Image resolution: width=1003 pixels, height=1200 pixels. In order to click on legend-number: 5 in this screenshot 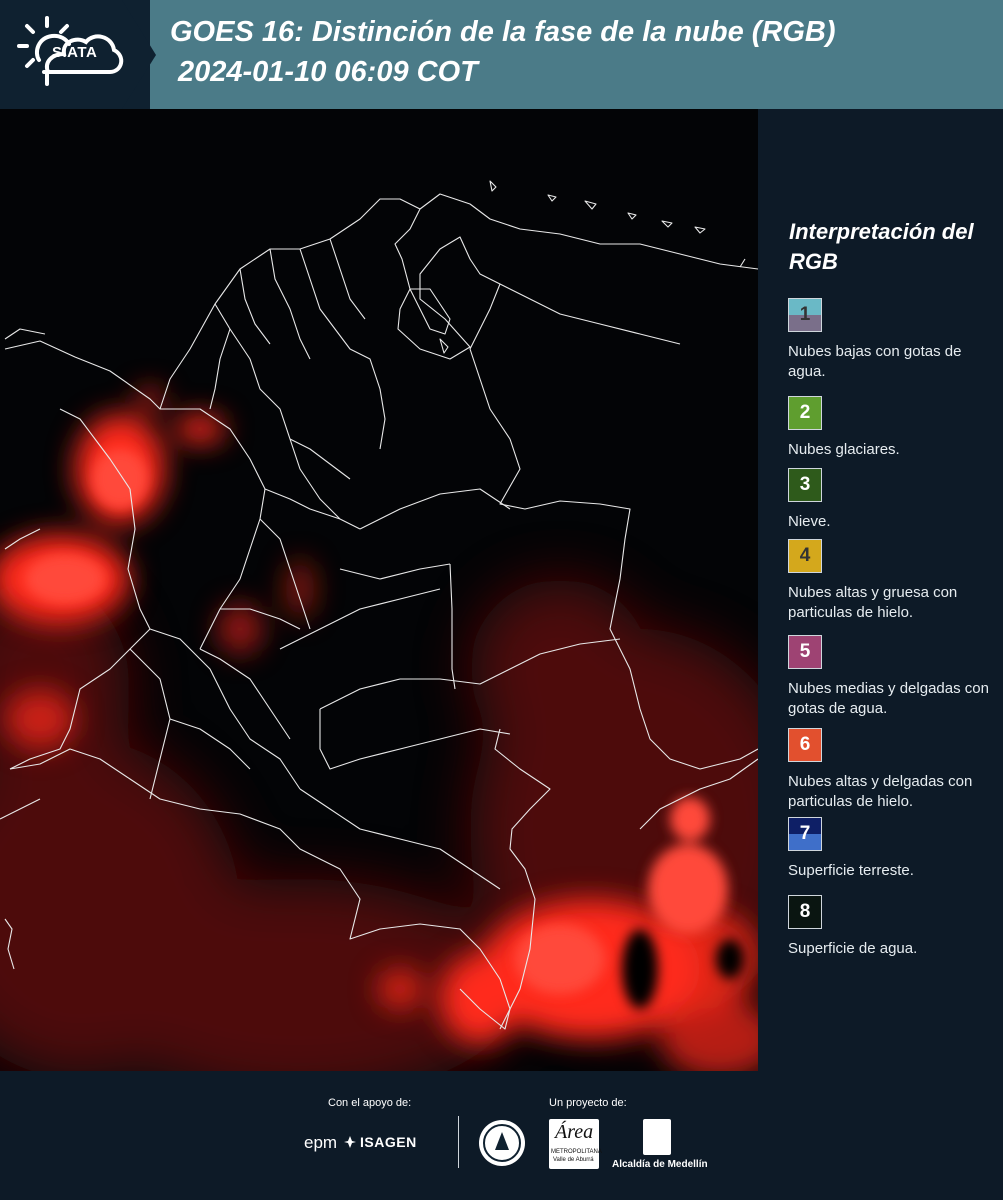, I will do `click(805, 651)`.